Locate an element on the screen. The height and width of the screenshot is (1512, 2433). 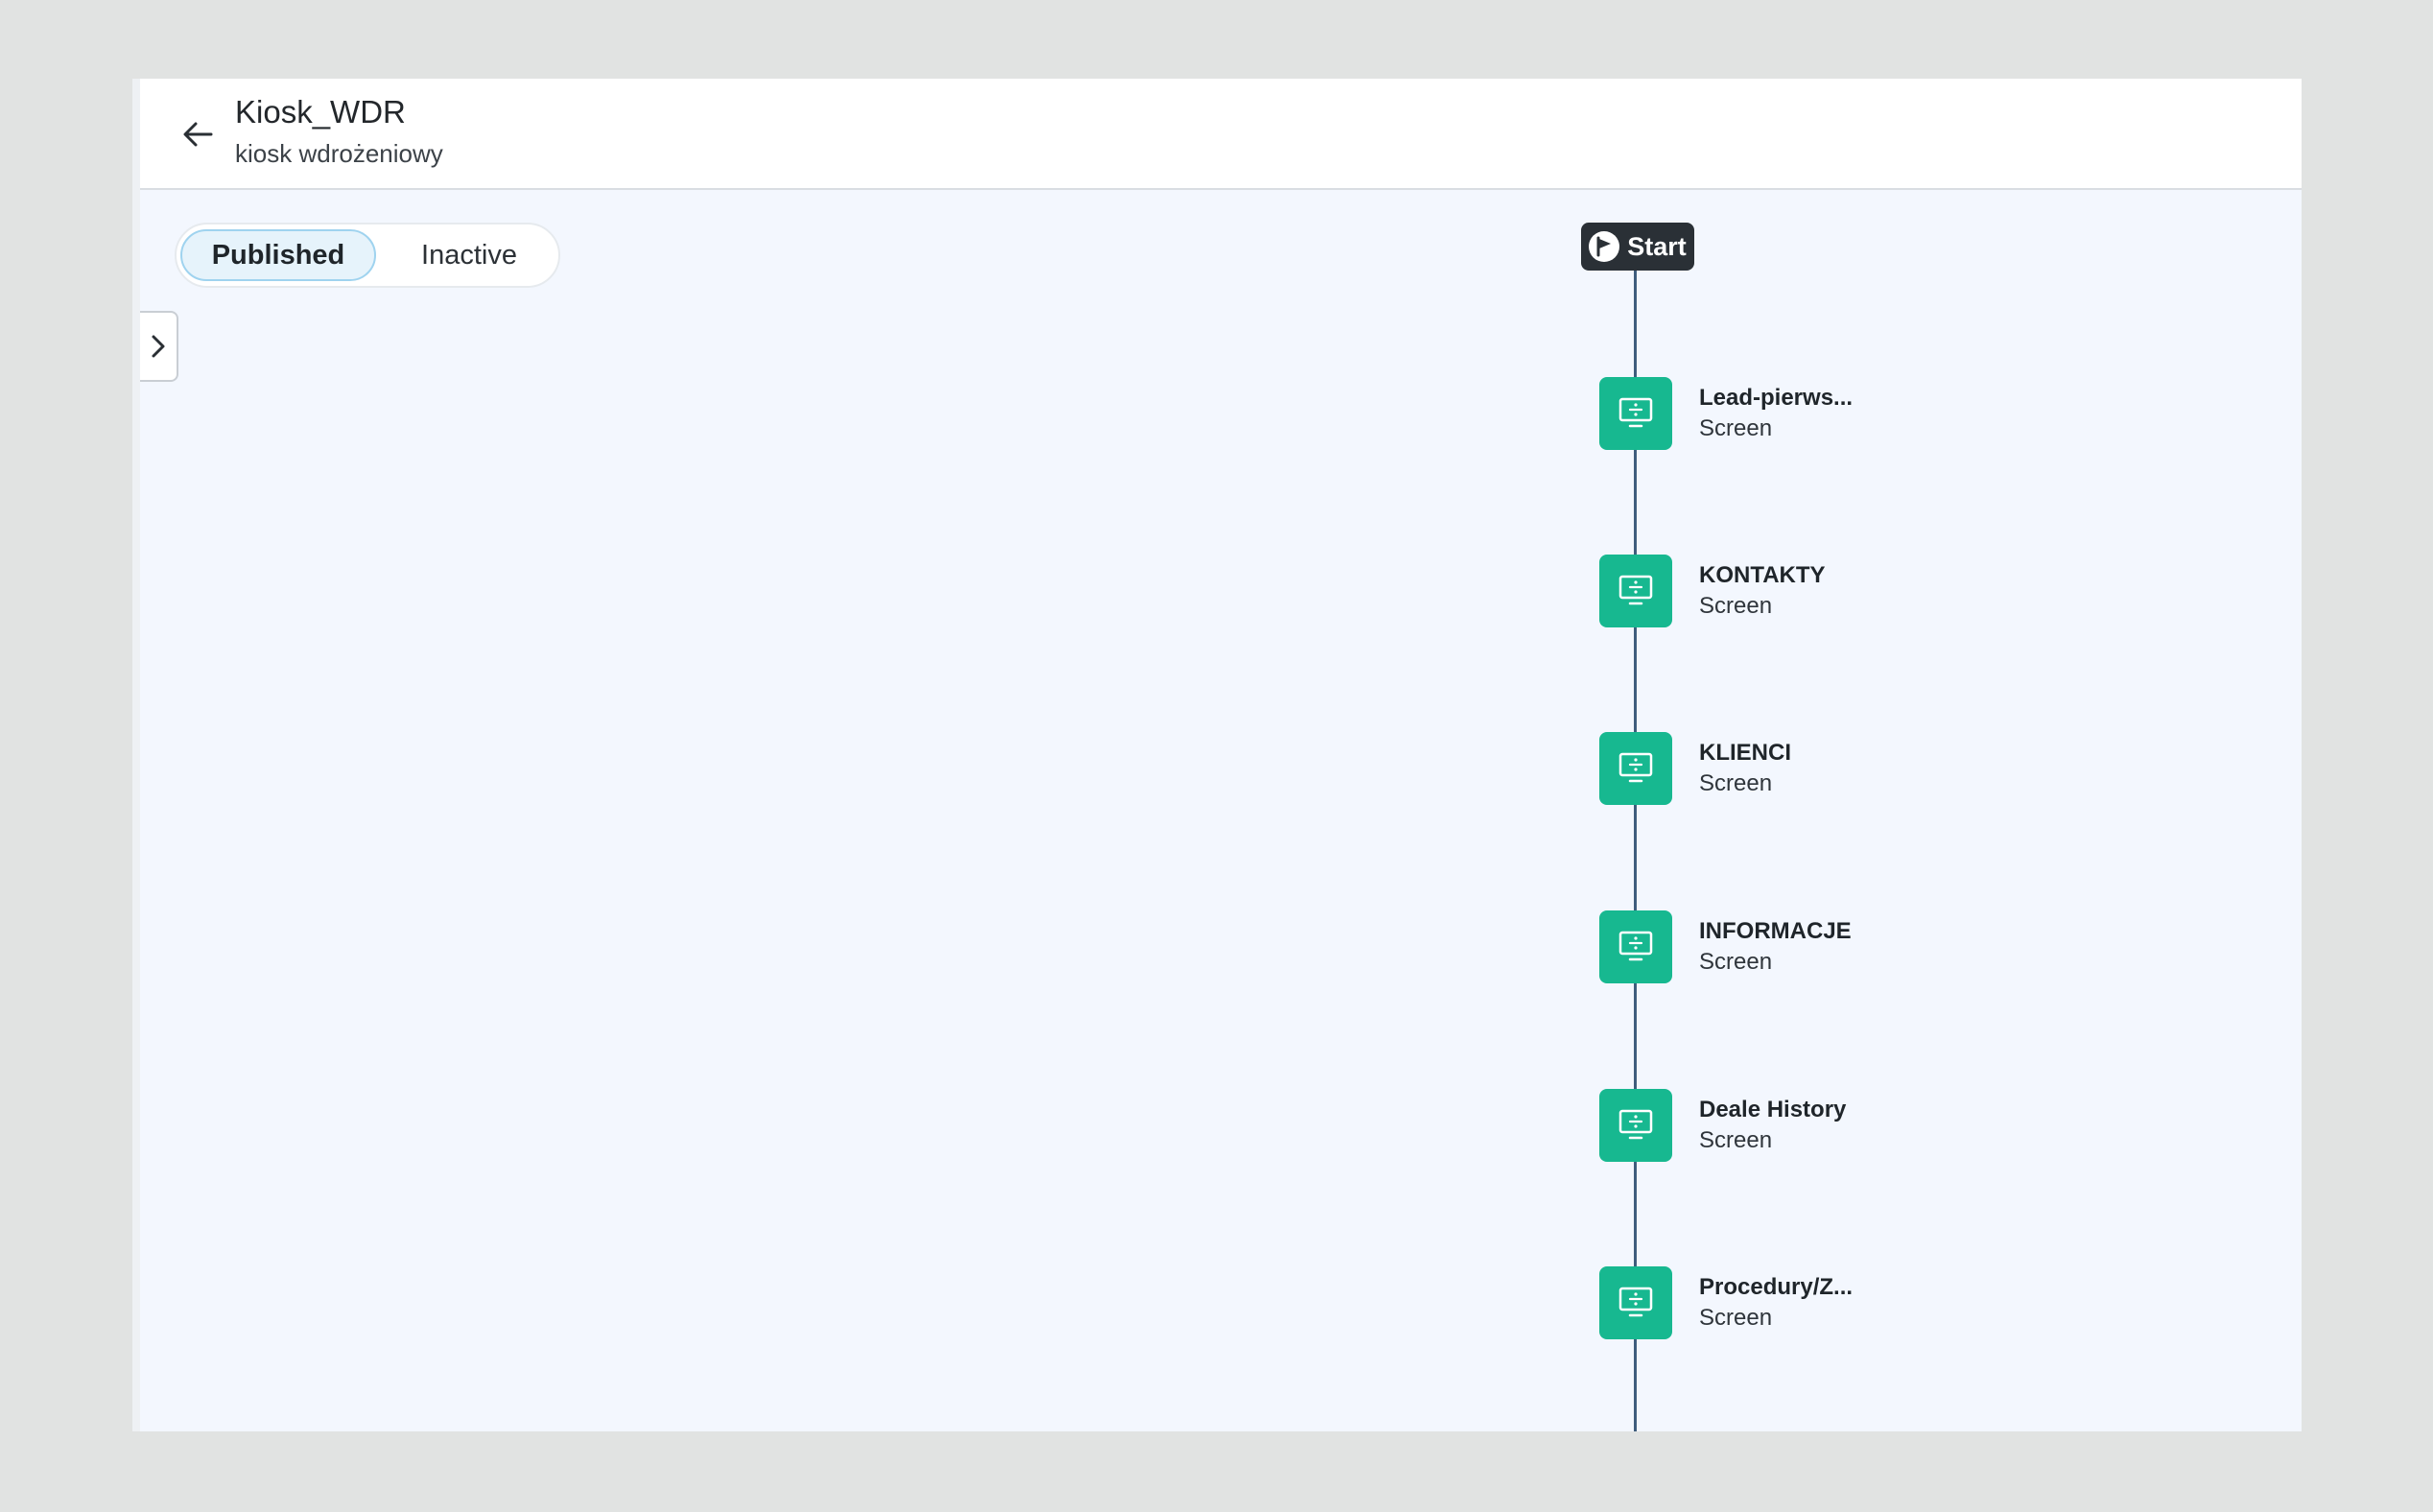
status-option-inactive: Inactive is located at coordinates (469, 255).